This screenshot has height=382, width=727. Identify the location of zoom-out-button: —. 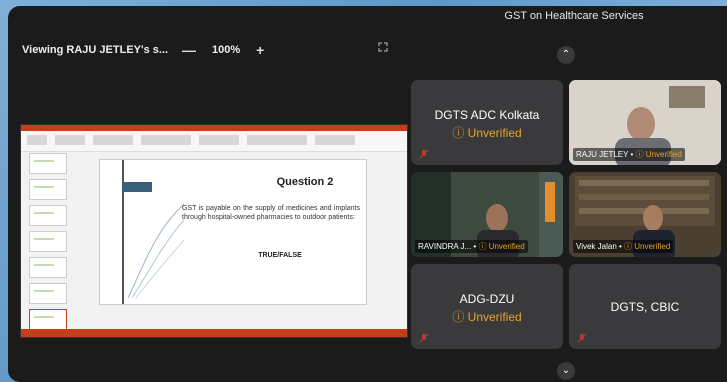
(189, 50).